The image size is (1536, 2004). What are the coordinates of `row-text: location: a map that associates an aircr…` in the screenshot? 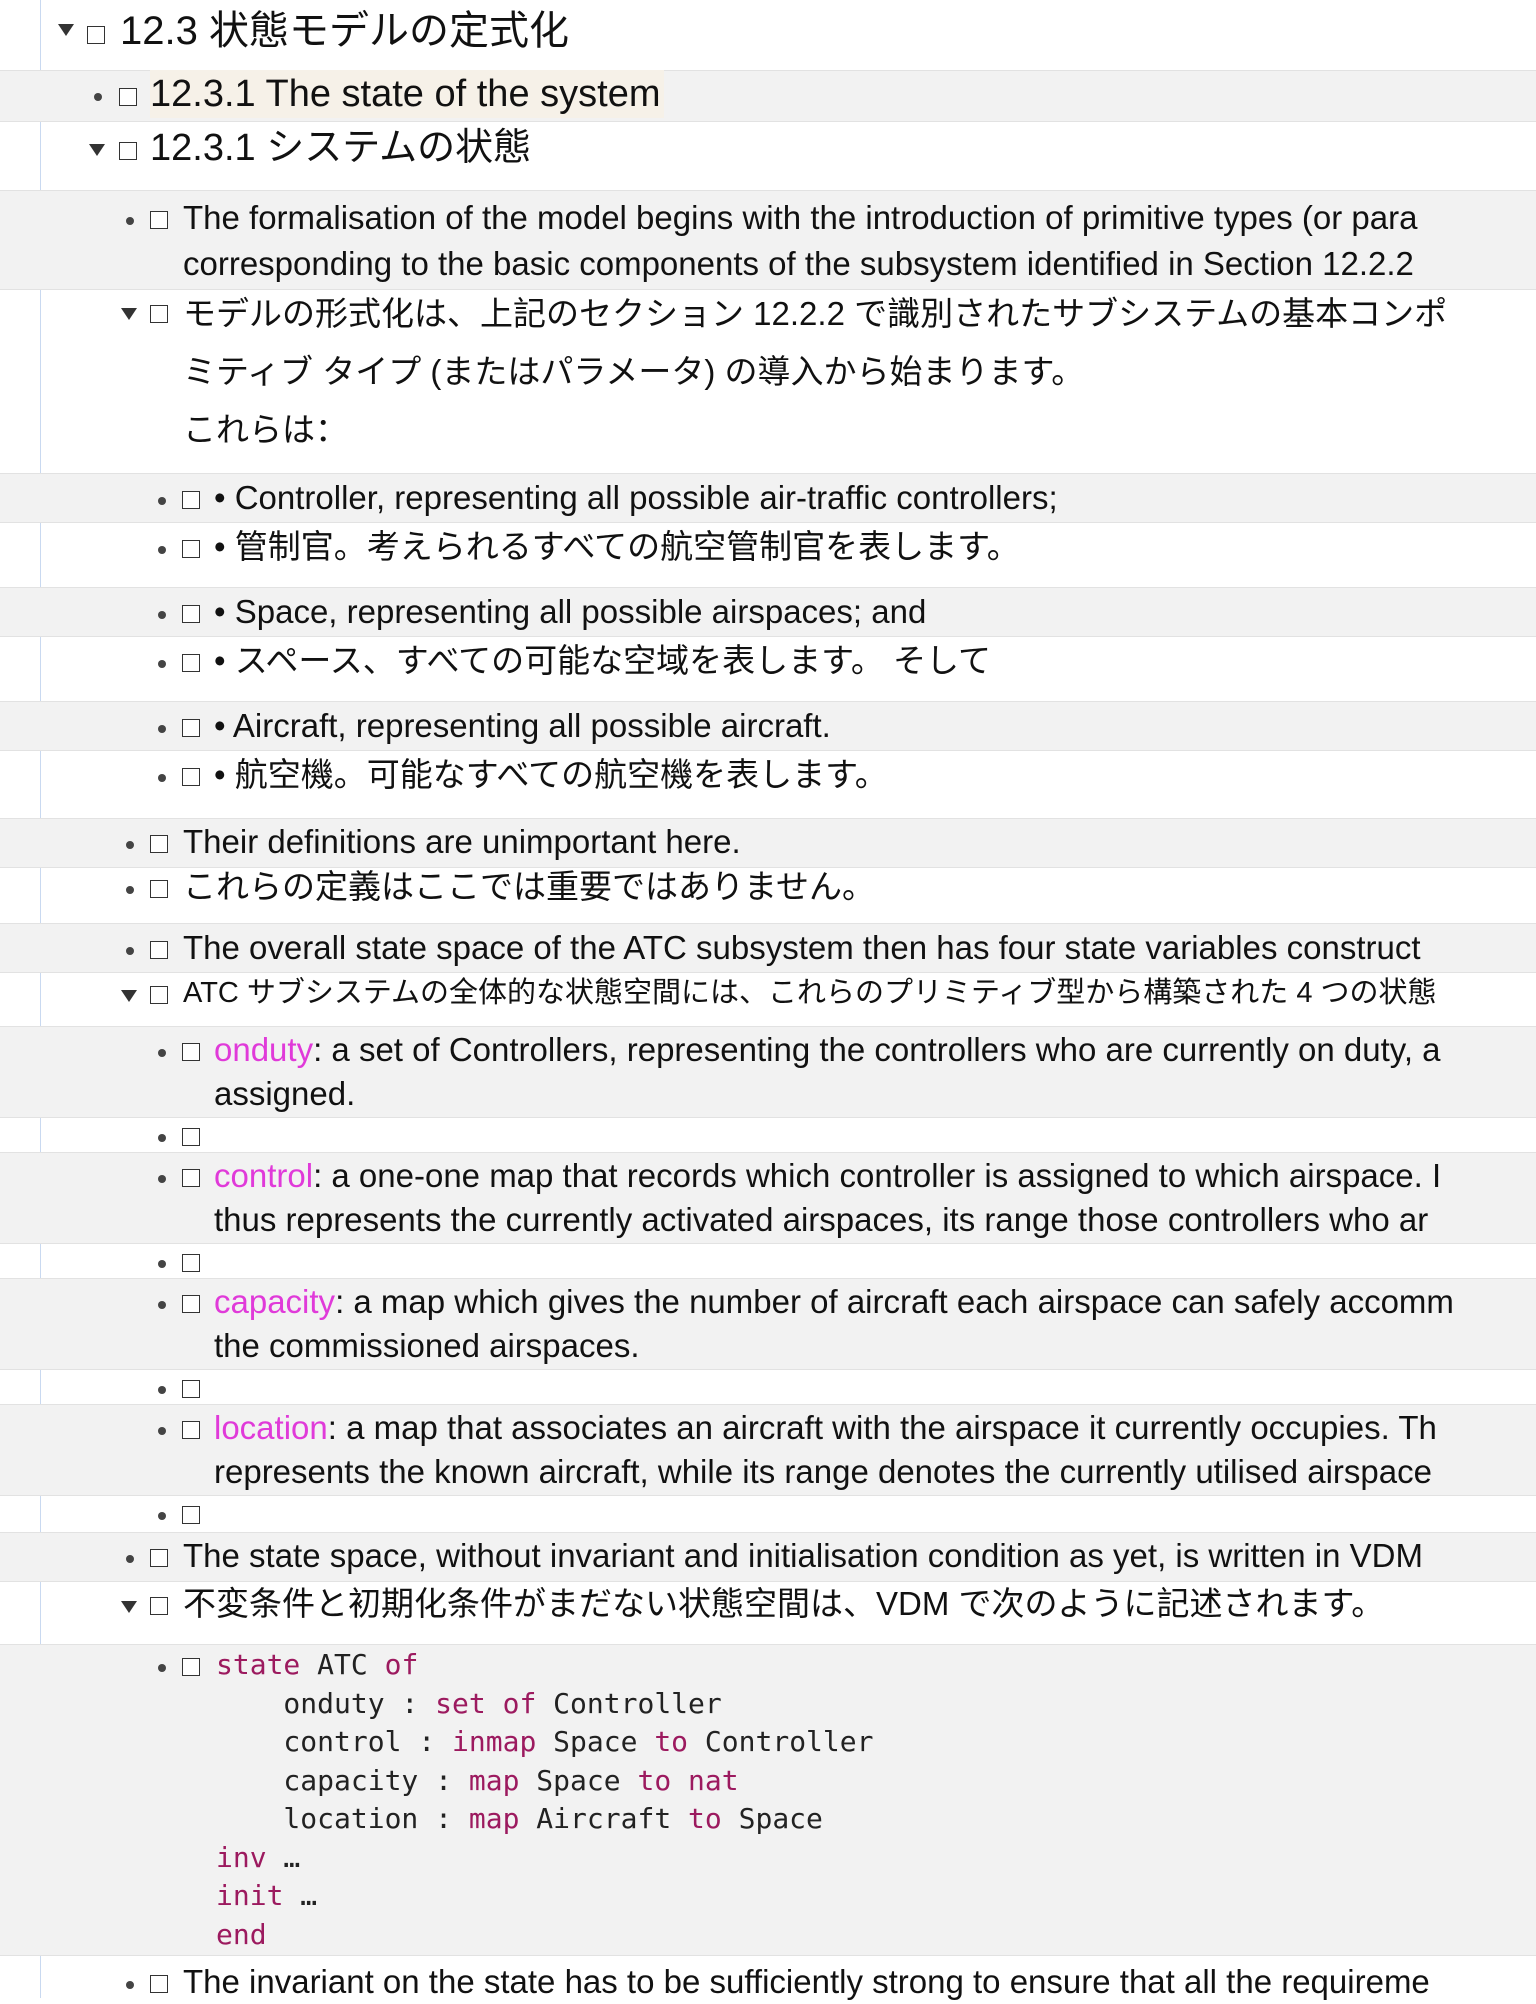 It's located at (825, 1427).